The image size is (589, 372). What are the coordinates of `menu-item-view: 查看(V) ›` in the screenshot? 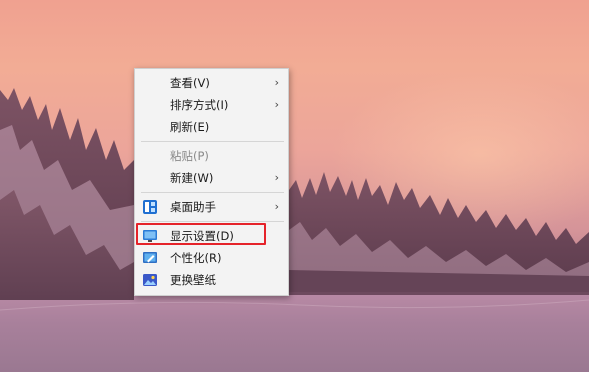 It's located at (211, 83).